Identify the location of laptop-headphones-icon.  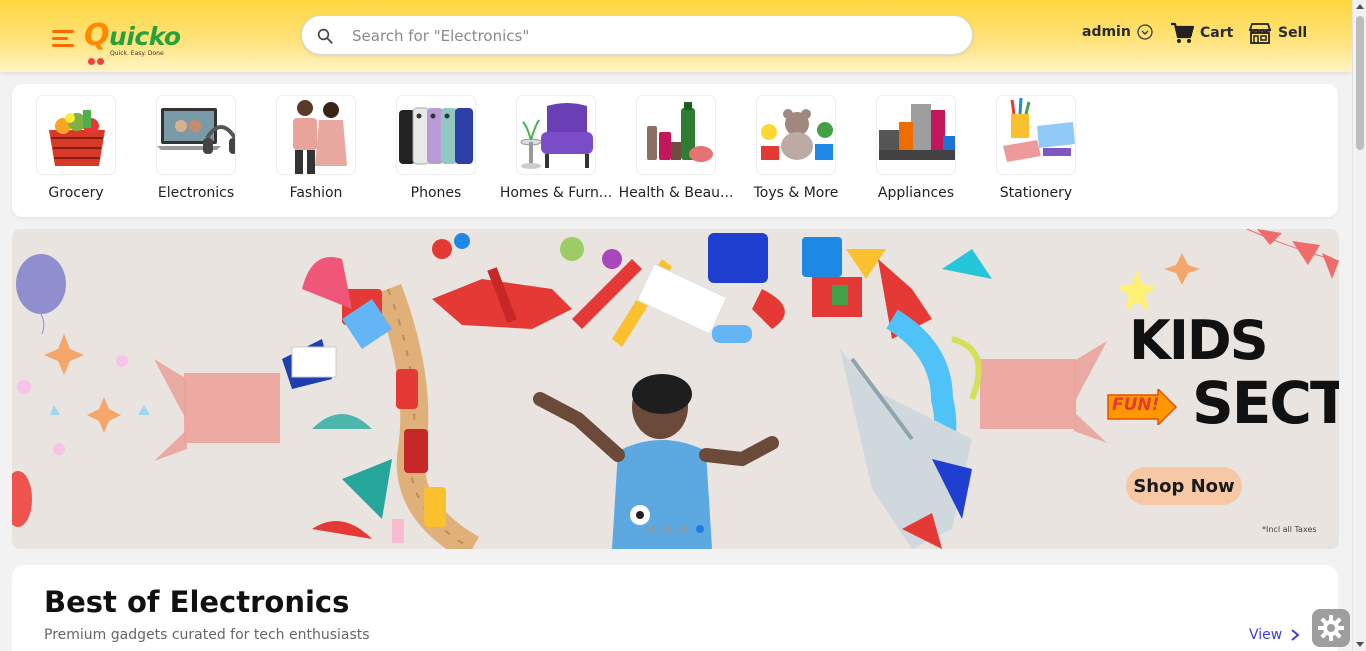
(196, 135).